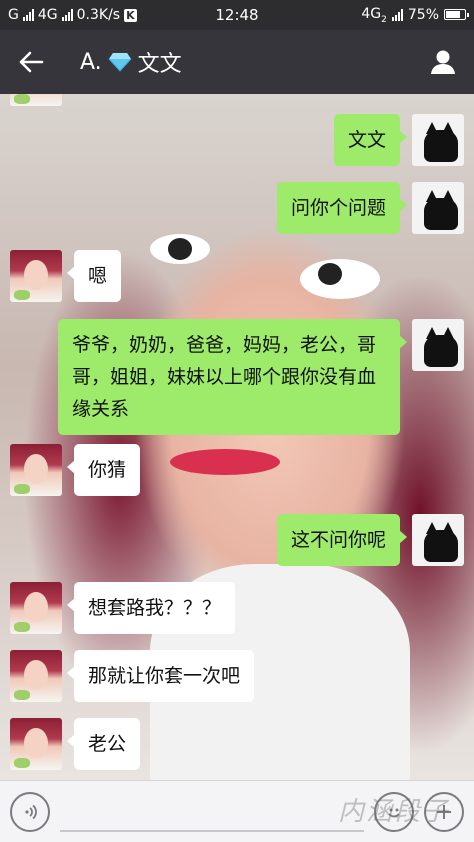  Describe the element at coordinates (103, 744) in the screenshot. I see `received-message-bubble: 老公` at that location.